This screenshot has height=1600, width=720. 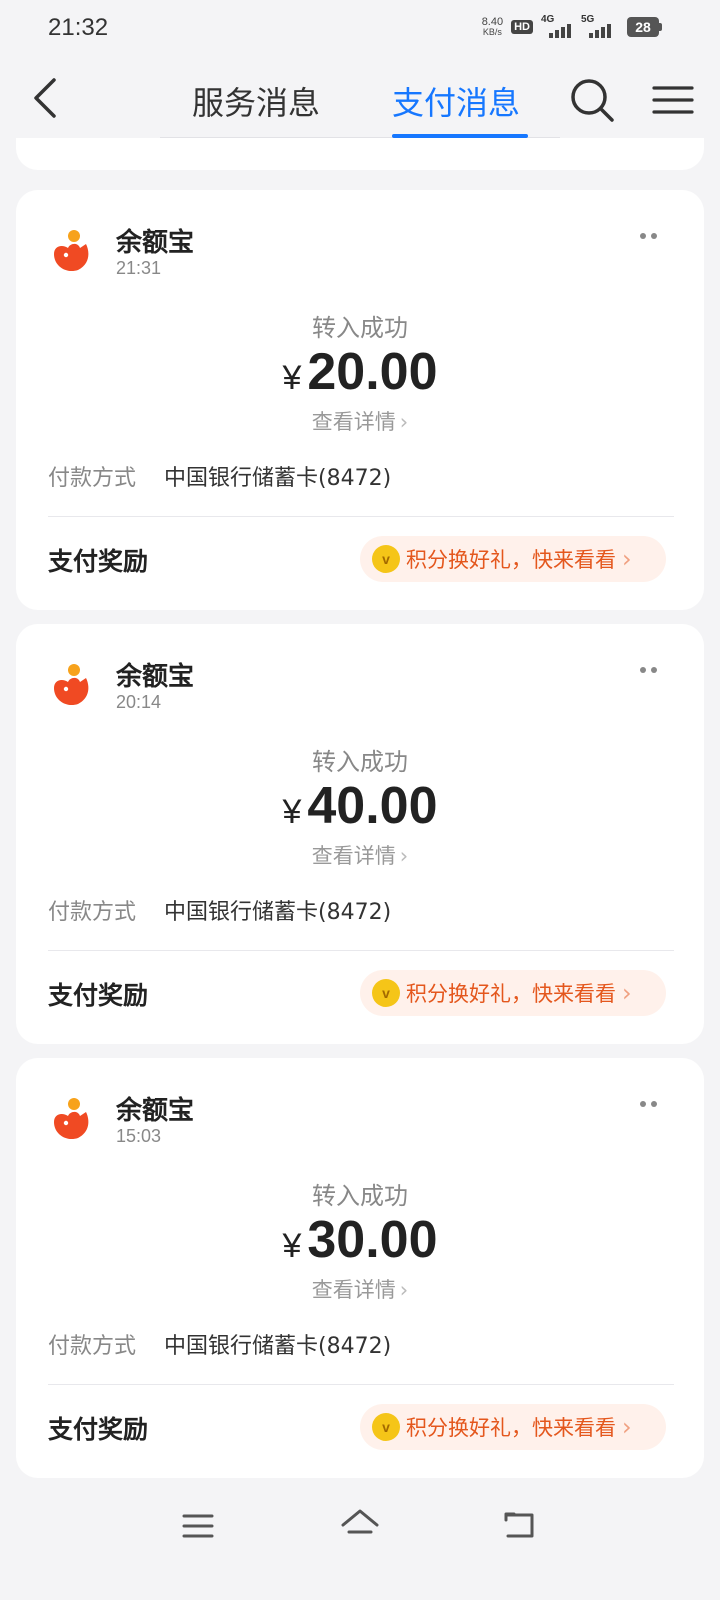 I want to click on previous-message-card, so click(x=360, y=154).